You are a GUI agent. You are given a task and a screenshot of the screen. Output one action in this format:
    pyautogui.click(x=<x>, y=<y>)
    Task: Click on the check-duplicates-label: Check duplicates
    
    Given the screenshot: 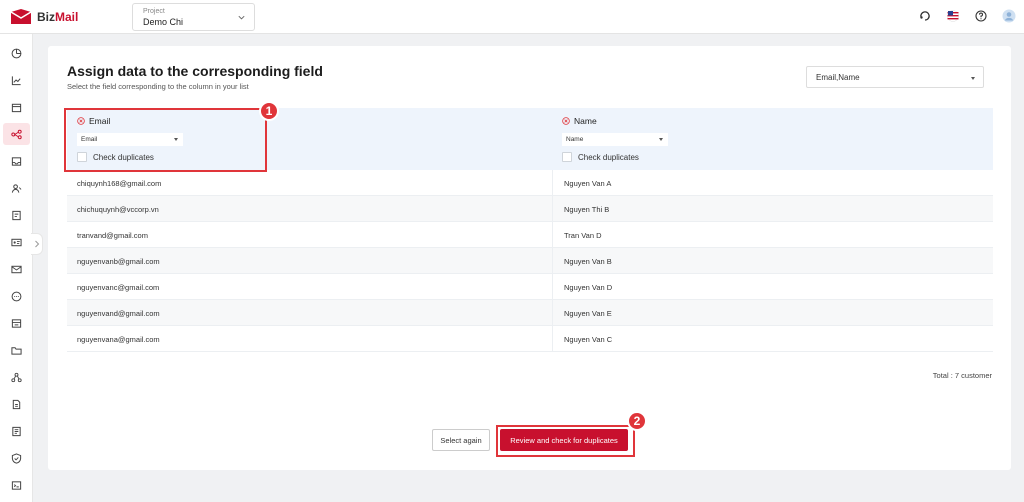 What is the action you would take?
    pyautogui.click(x=608, y=157)
    